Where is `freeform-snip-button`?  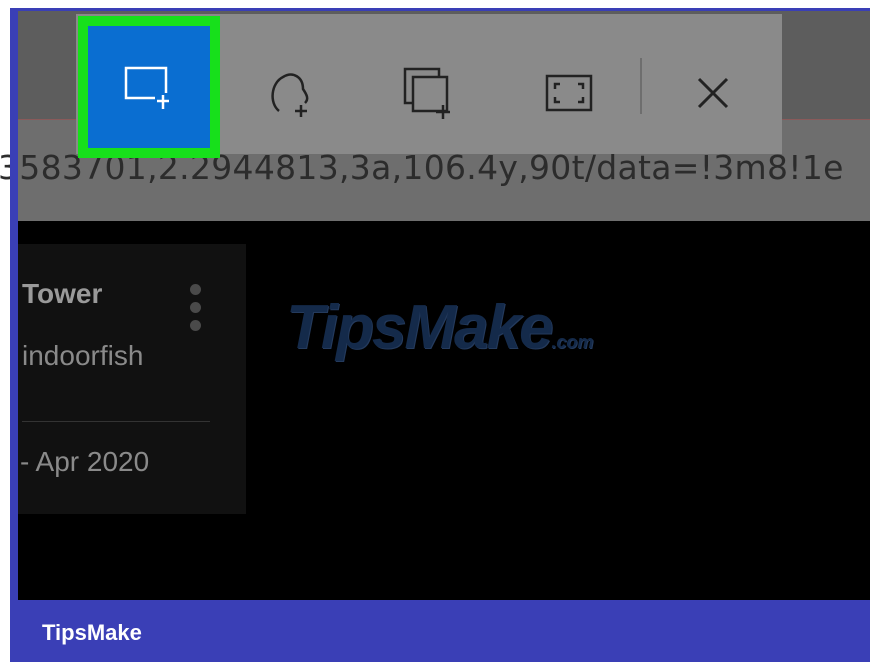 freeform-snip-button is located at coordinates (291, 93).